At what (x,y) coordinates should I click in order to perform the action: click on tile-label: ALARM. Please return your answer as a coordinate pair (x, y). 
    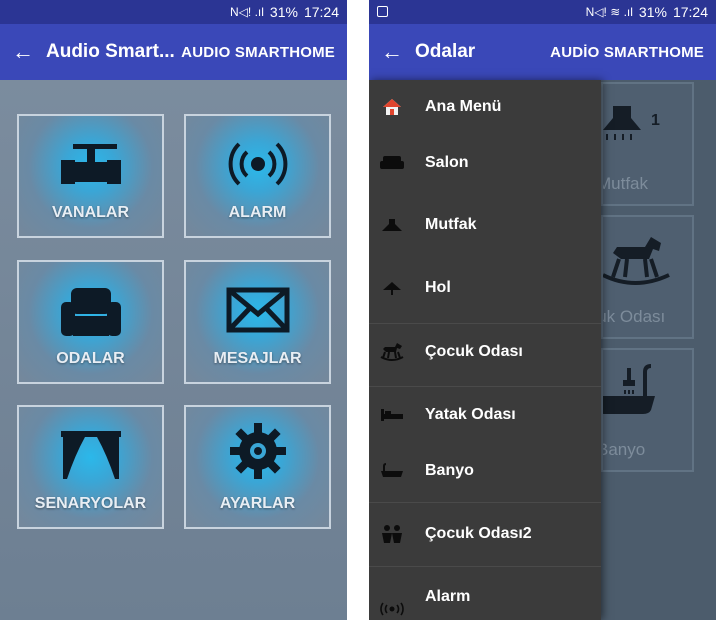
    Looking at the image, I should click on (257, 212).